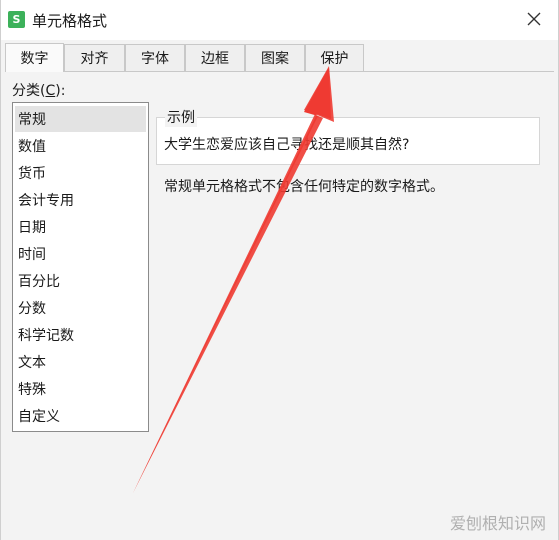 This screenshot has height=540, width=559. What do you see at coordinates (287, 145) in the screenshot?
I see `sample-text: 大学生恋爱应该自己寻找还是顺其自然?` at bounding box center [287, 145].